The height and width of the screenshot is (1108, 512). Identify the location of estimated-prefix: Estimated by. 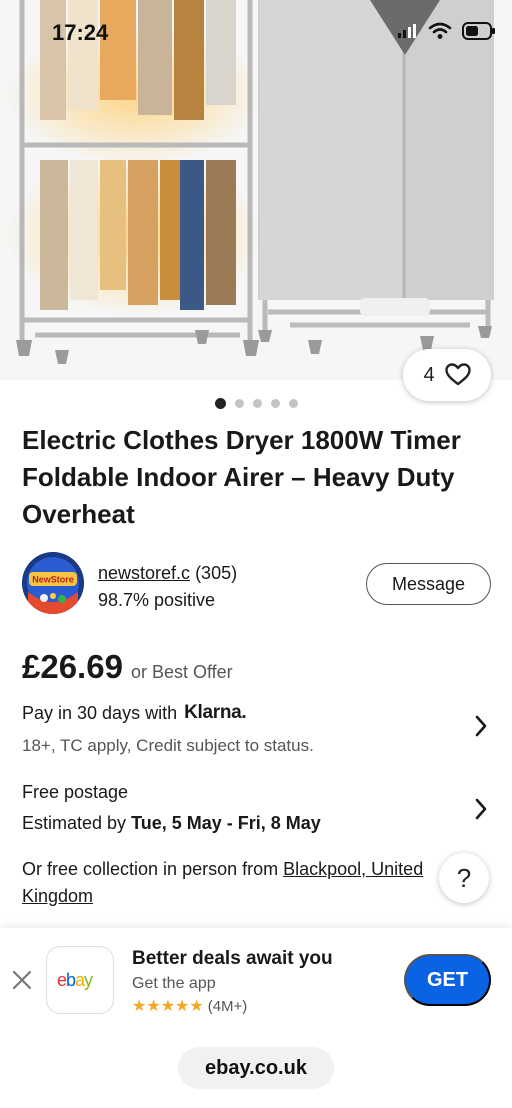
(74, 823).